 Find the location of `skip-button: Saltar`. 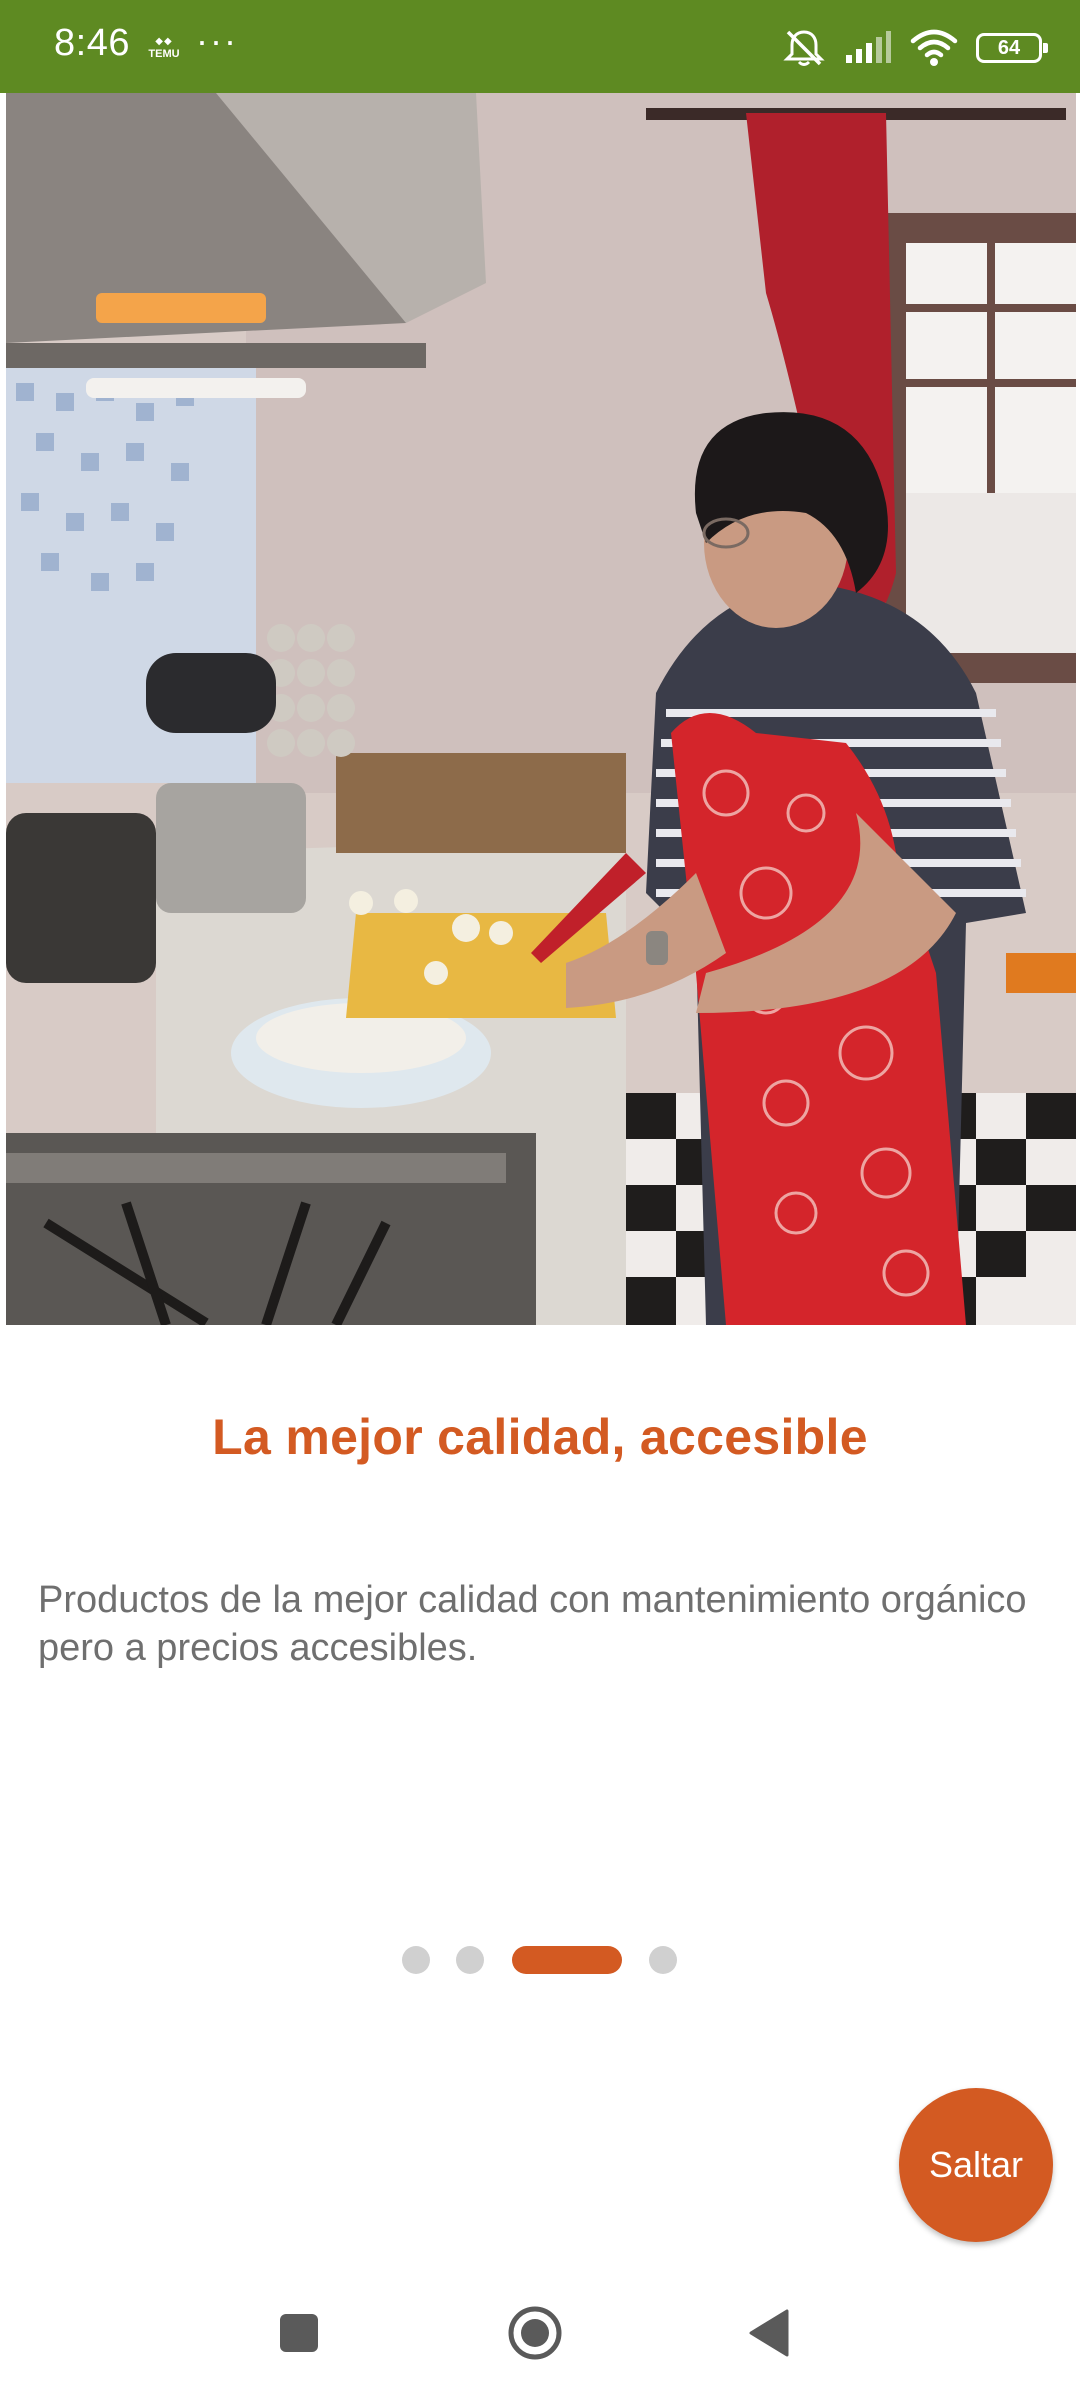

skip-button: Saltar is located at coordinates (976, 2165).